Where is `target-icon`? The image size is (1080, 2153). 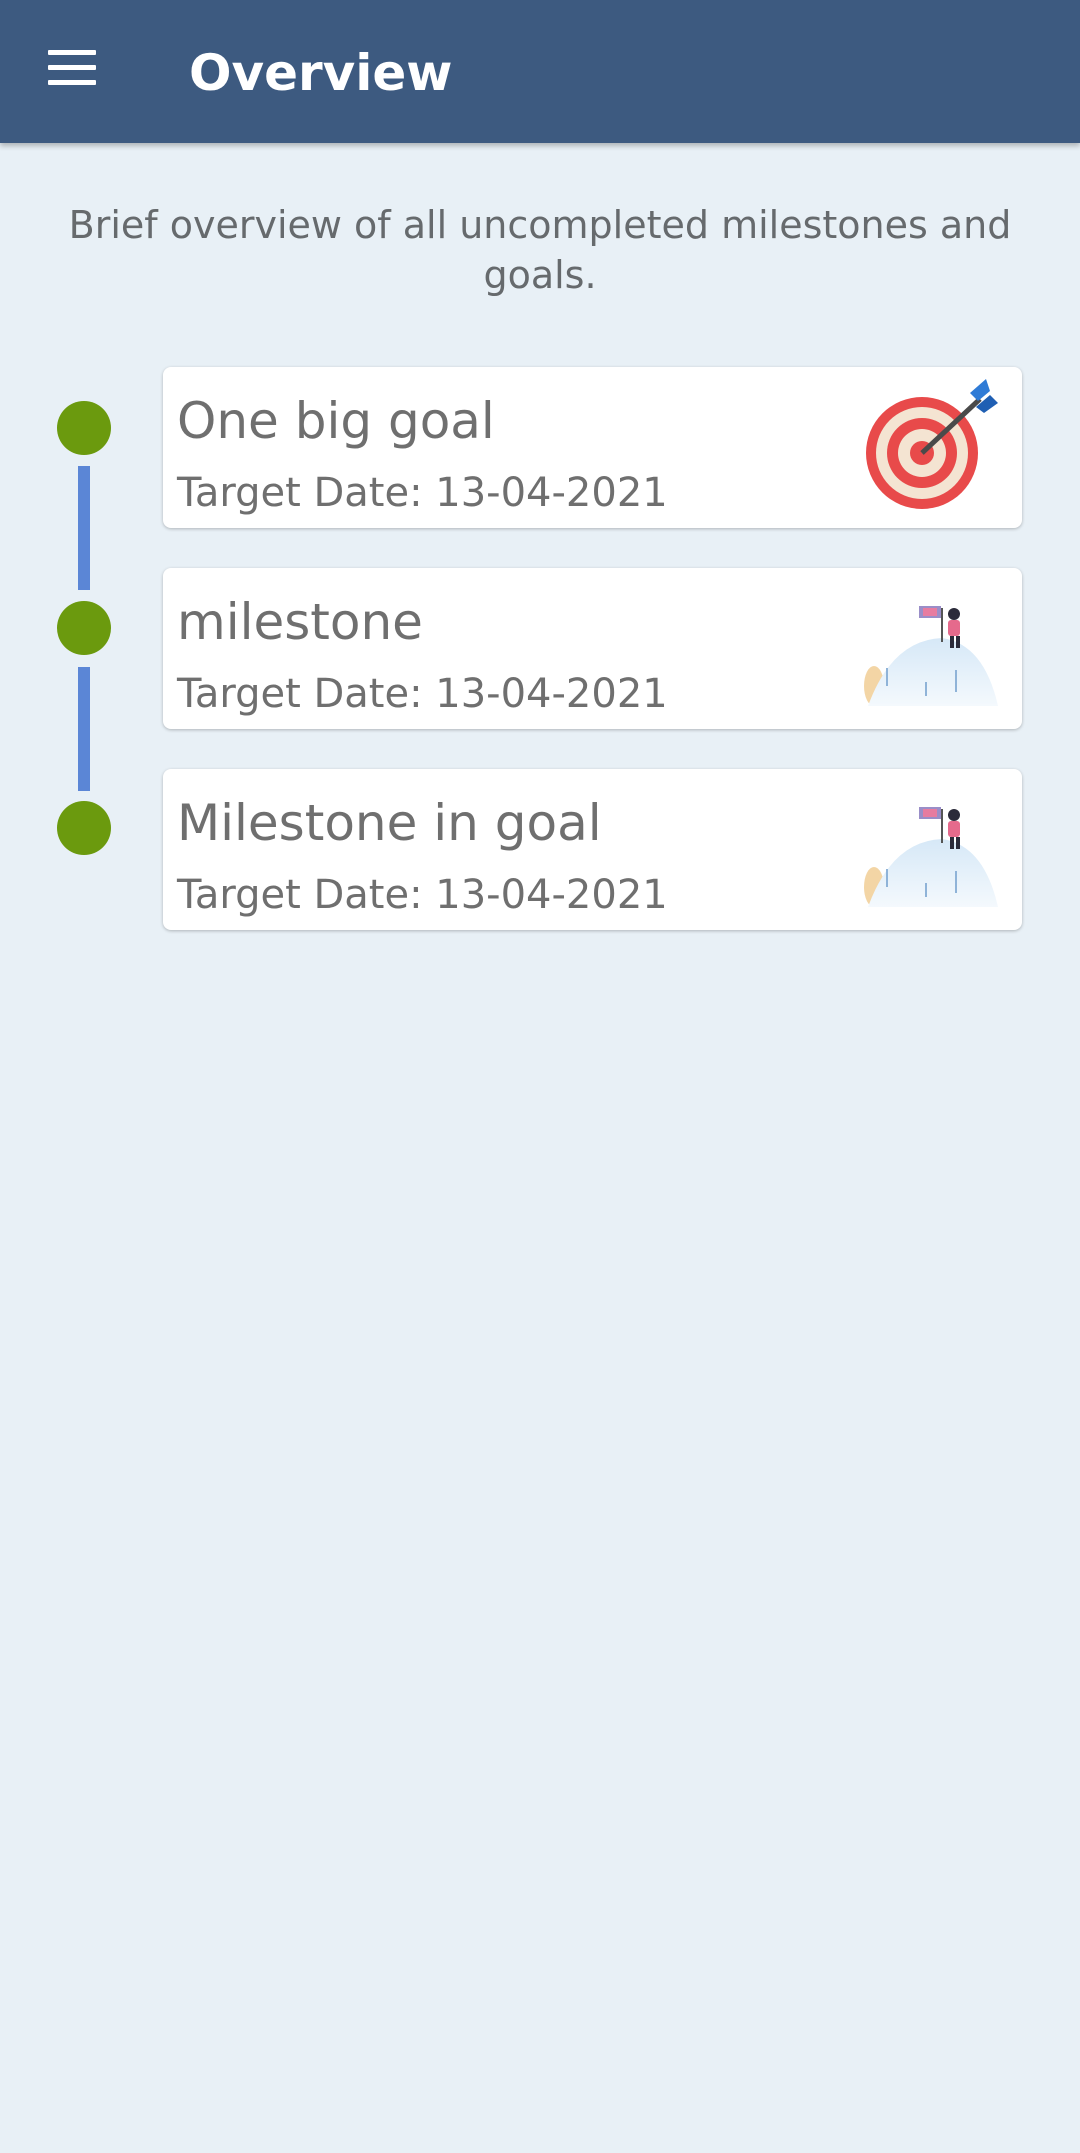
target-icon is located at coordinates (932, 444).